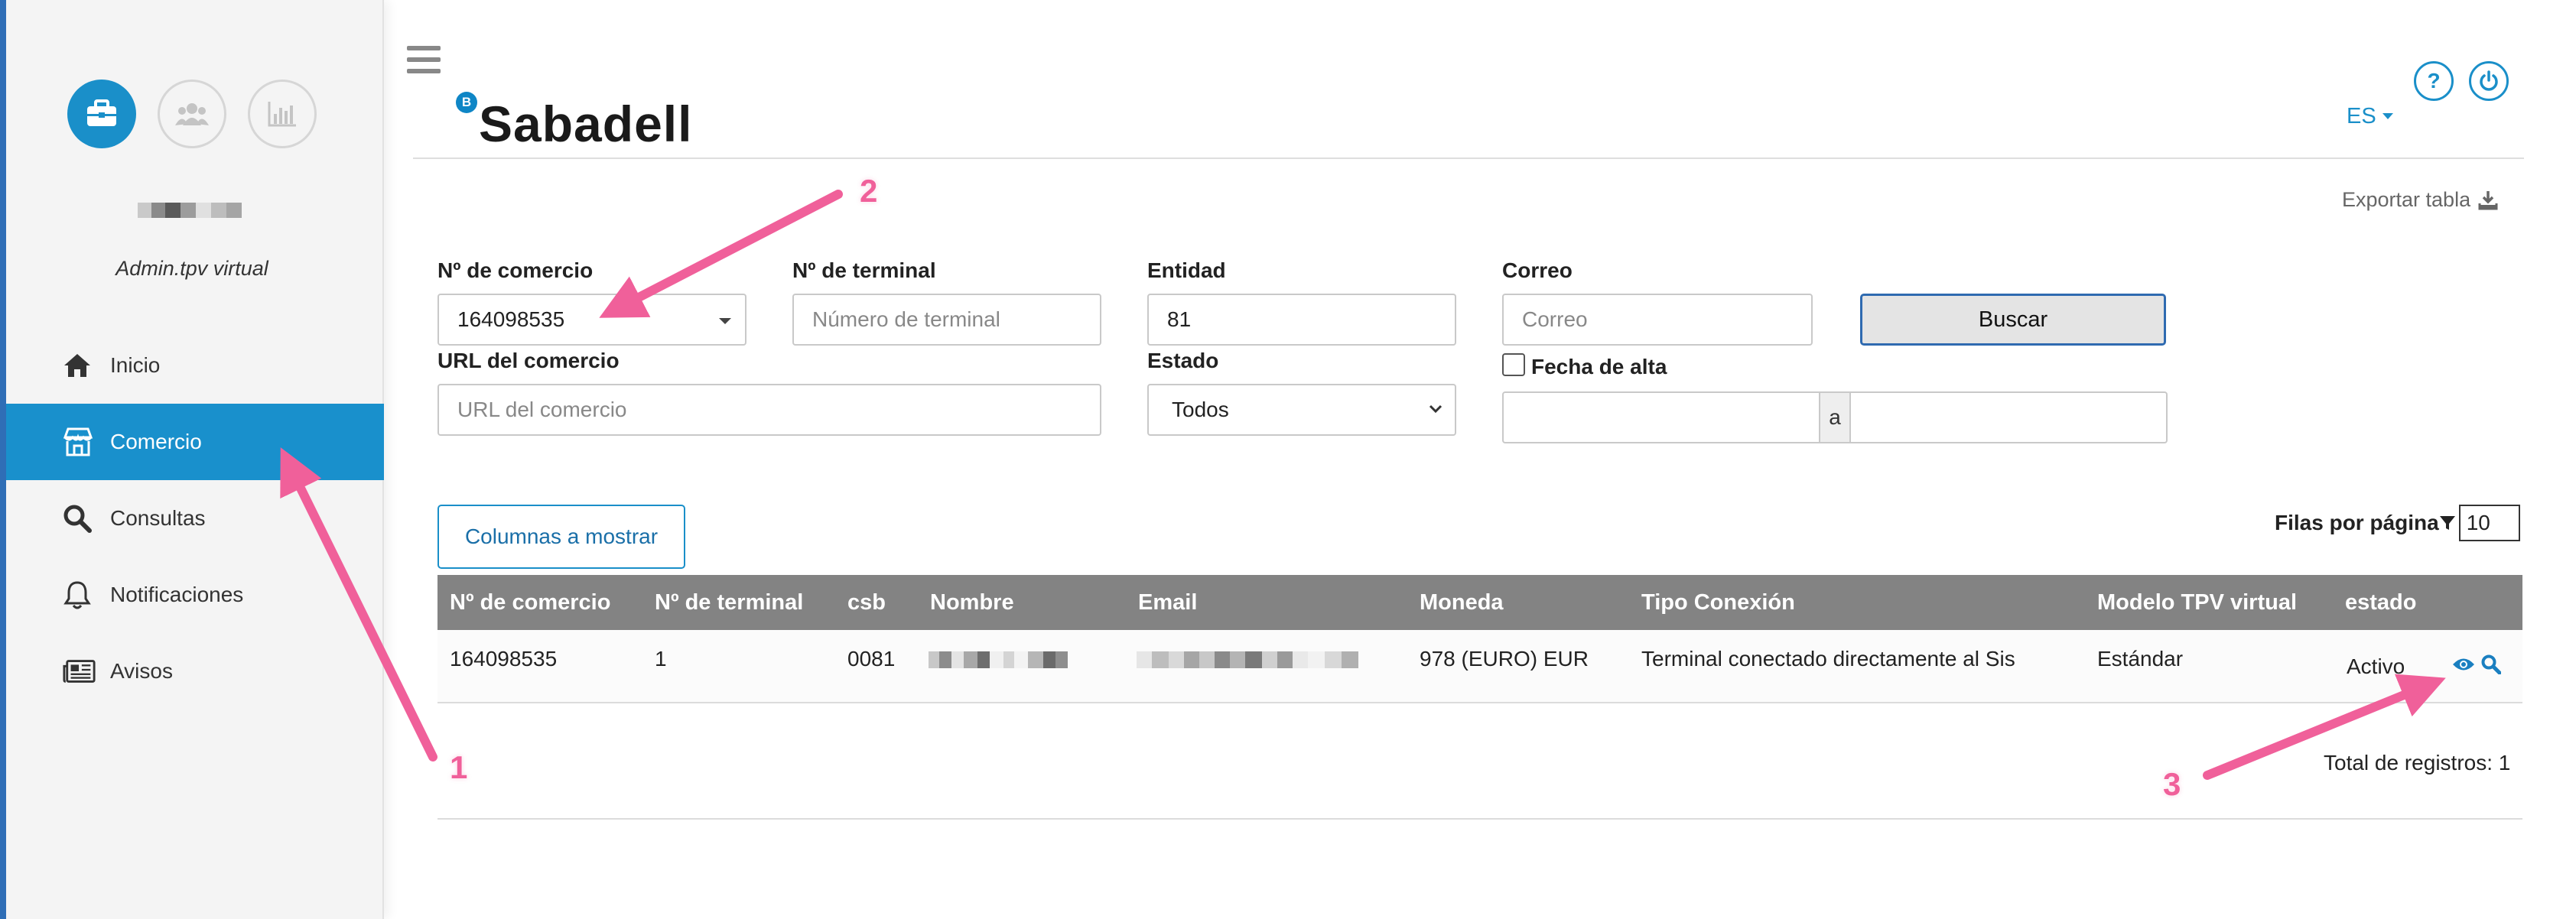  What do you see at coordinates (1200, 409) in the screenshot?
I see `estado-value: Todos` at bounding box center [1200, 409].